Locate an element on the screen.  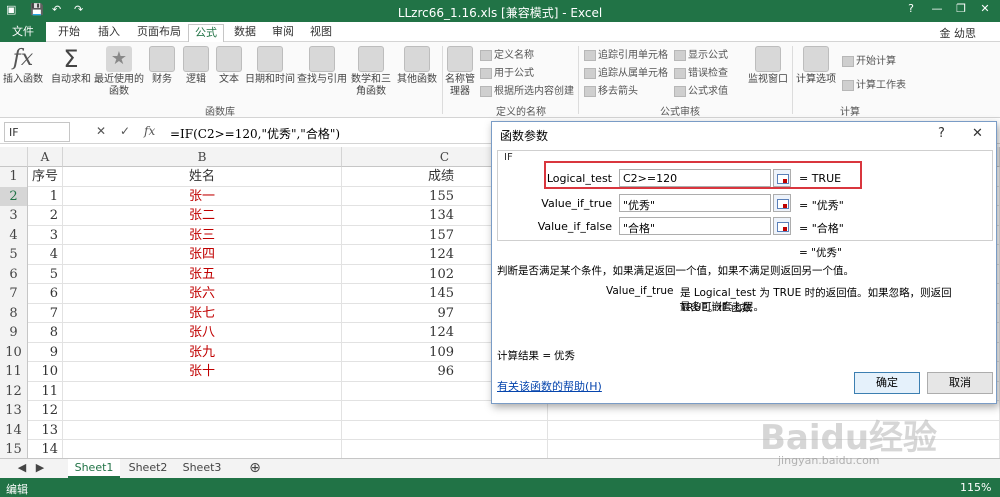
calc-now-button: 开始计算 is located at coordinates (869, 59).